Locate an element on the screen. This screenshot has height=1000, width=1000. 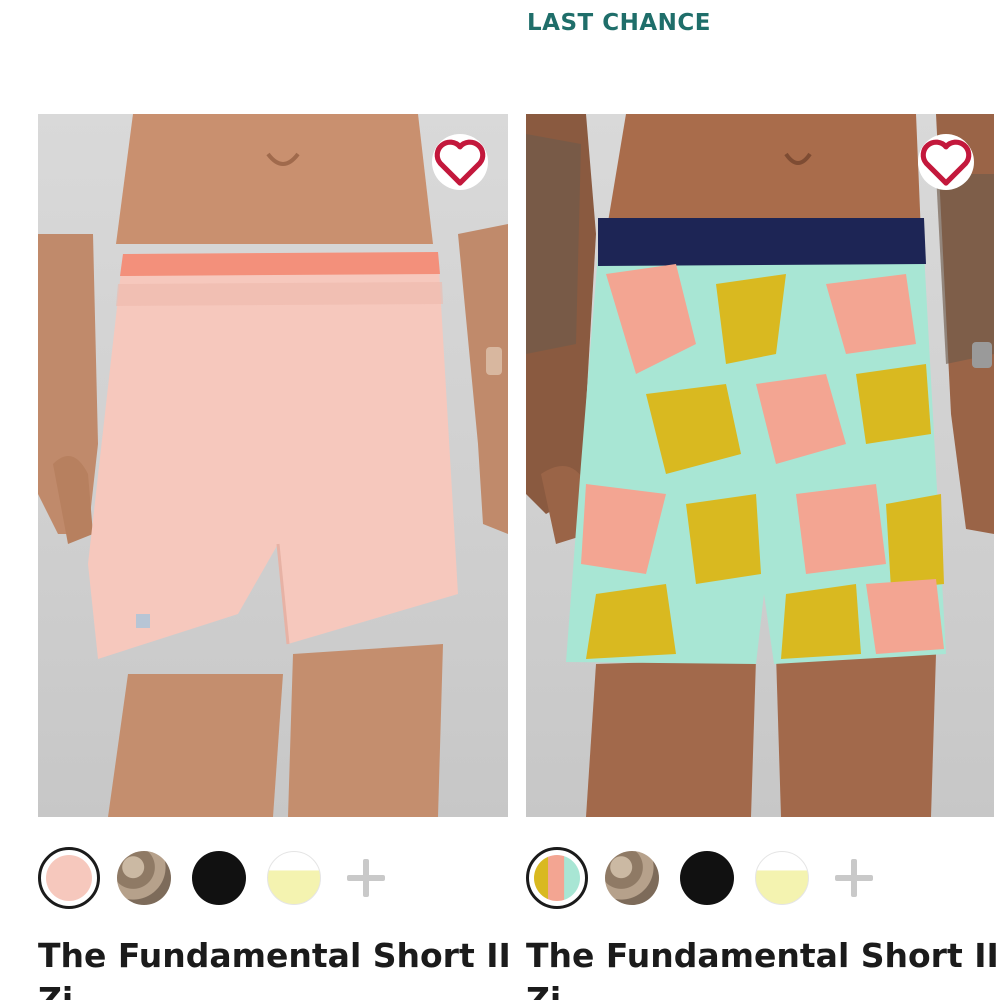
swatch-print is located at coordinates (557, 878).